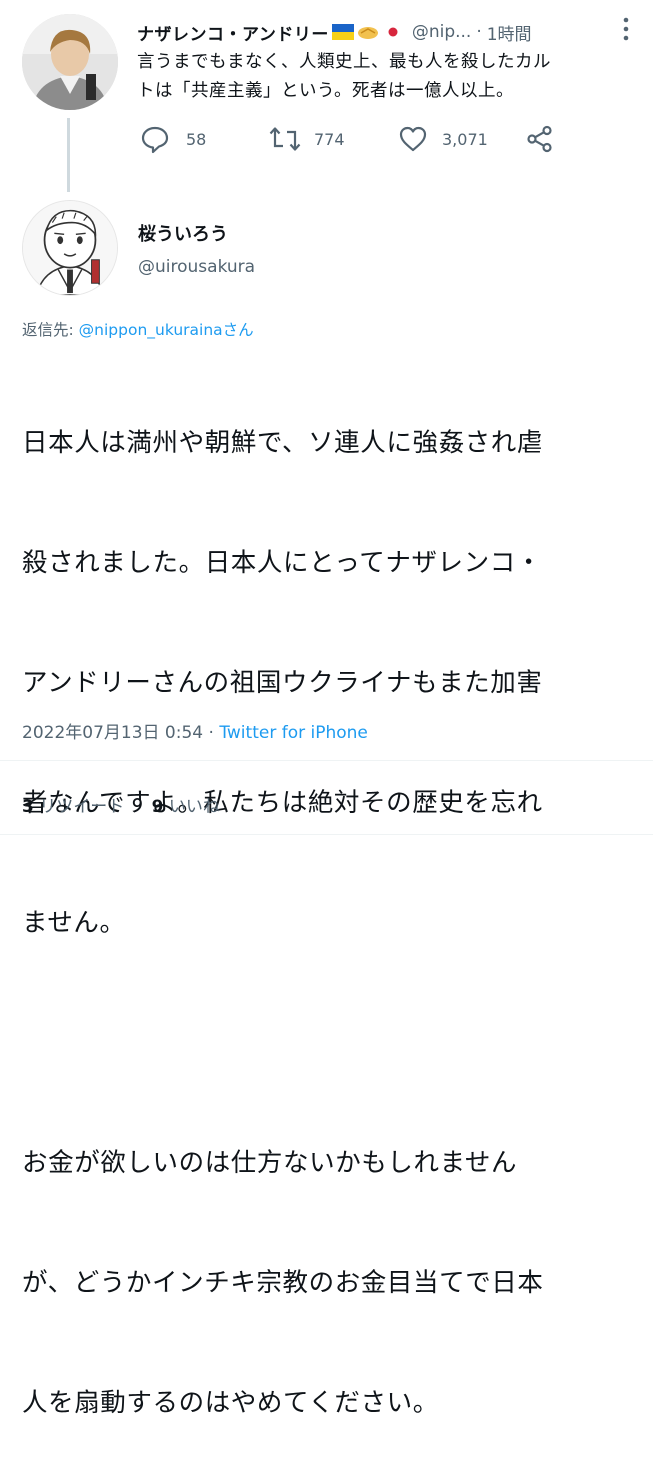 This screenshot has height=1463, width=653. I want to click on tweet-meta: 2022年07月13日 0:54 · Twitter for iPhone, so click(195, 730).